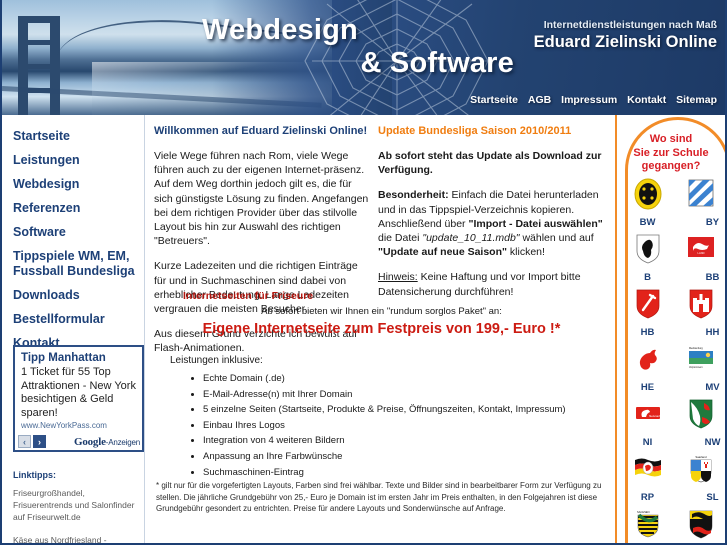 The image size is (727, 545). Describe the element at coordinates (647, 194) in the screenshot. I see `coat-of-arms-bw-icon` at that location.